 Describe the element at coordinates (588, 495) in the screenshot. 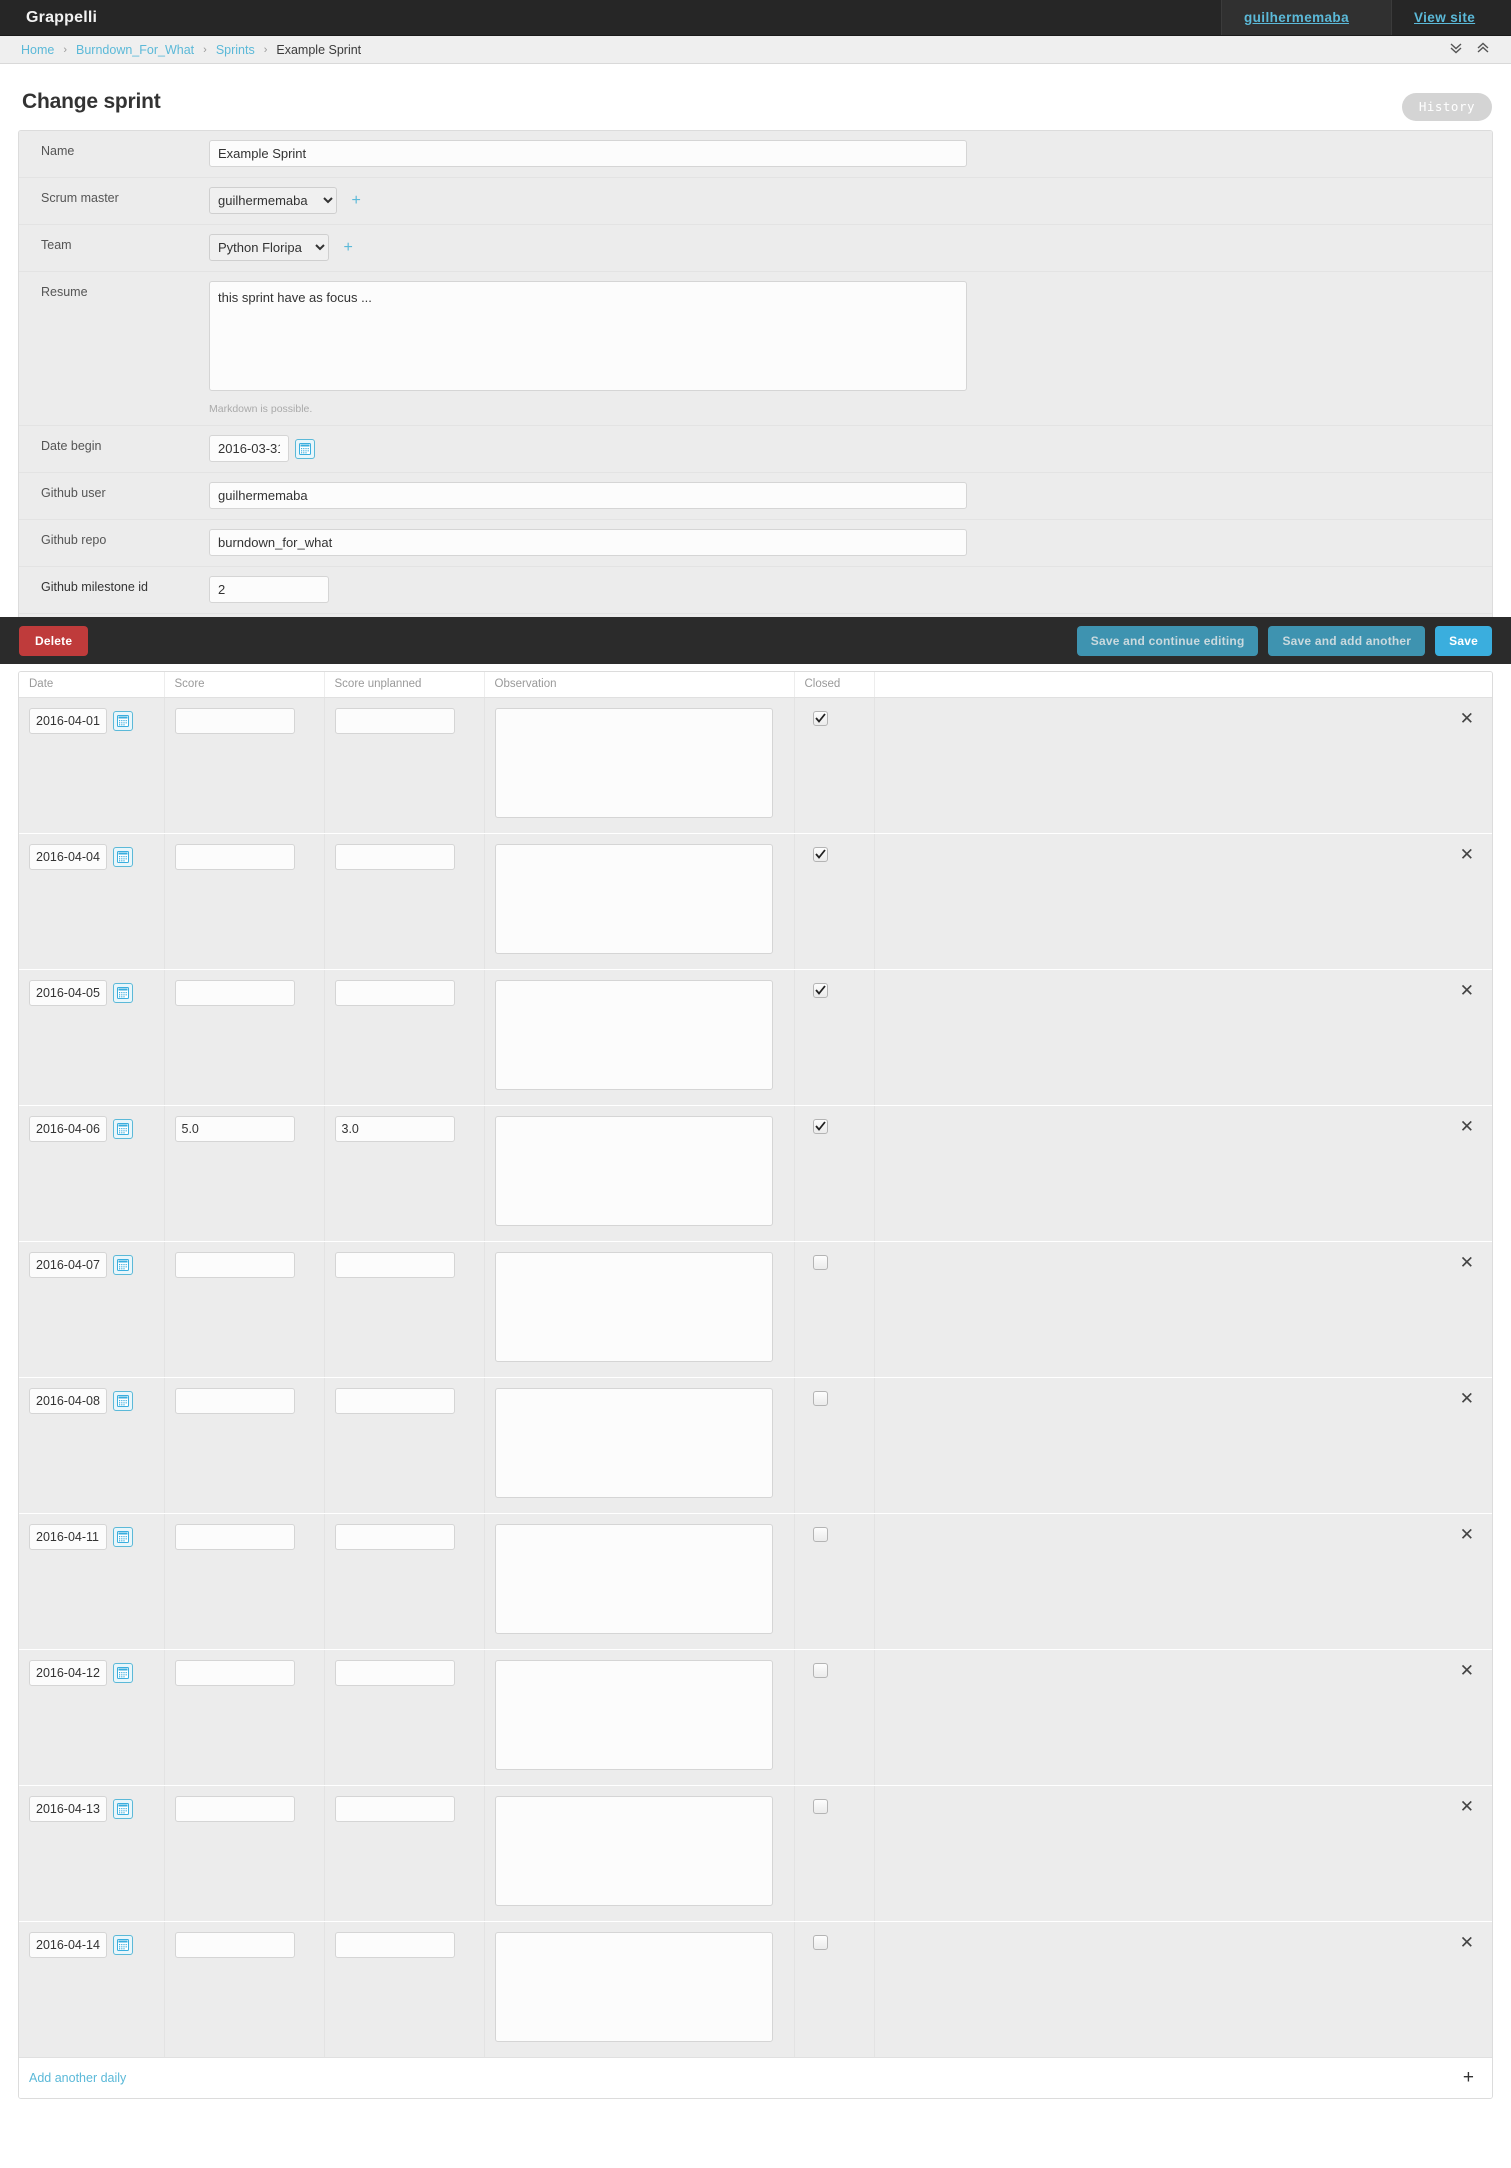

I see `github-user-input` at that location.